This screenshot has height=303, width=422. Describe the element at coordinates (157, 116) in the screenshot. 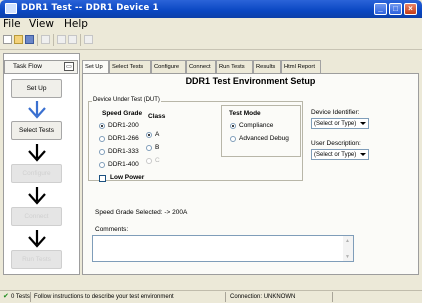

I see `class-label: Class` at that location.